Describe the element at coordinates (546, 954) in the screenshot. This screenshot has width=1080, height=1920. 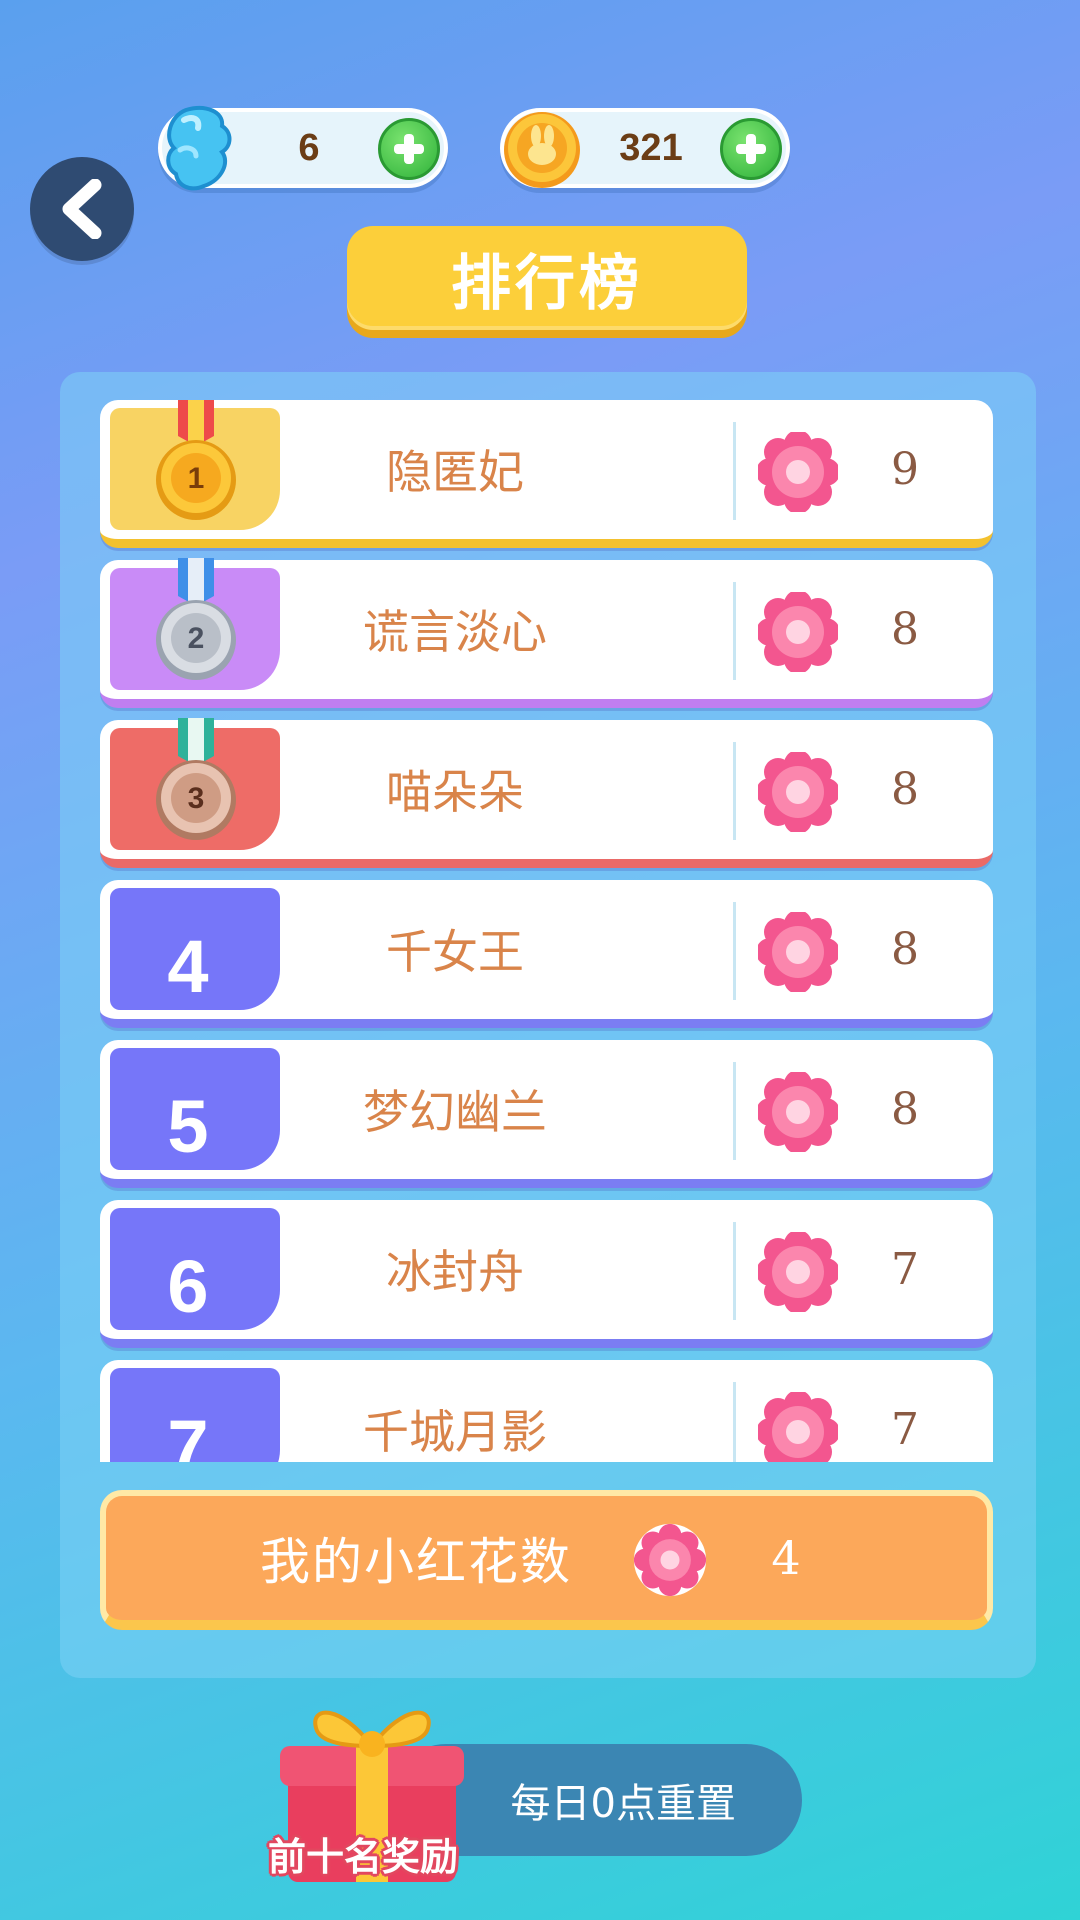
I see `leaderboard-row: 4 千女王 8` at that location.